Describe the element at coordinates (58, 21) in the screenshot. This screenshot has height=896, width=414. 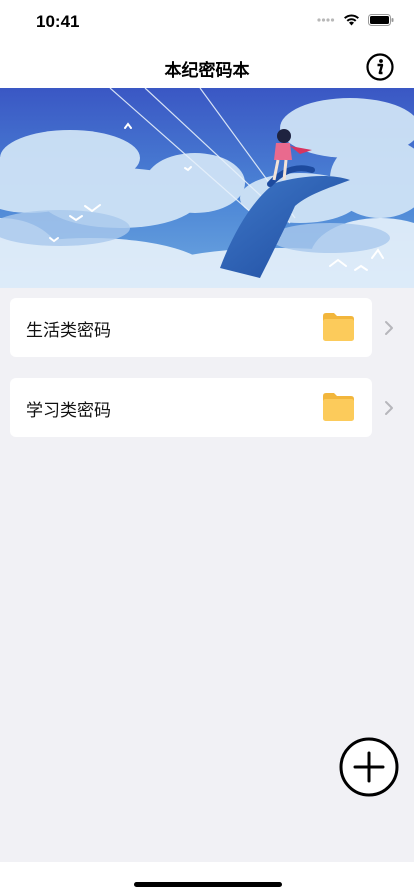
I see `status-time: 10:41` at that location.